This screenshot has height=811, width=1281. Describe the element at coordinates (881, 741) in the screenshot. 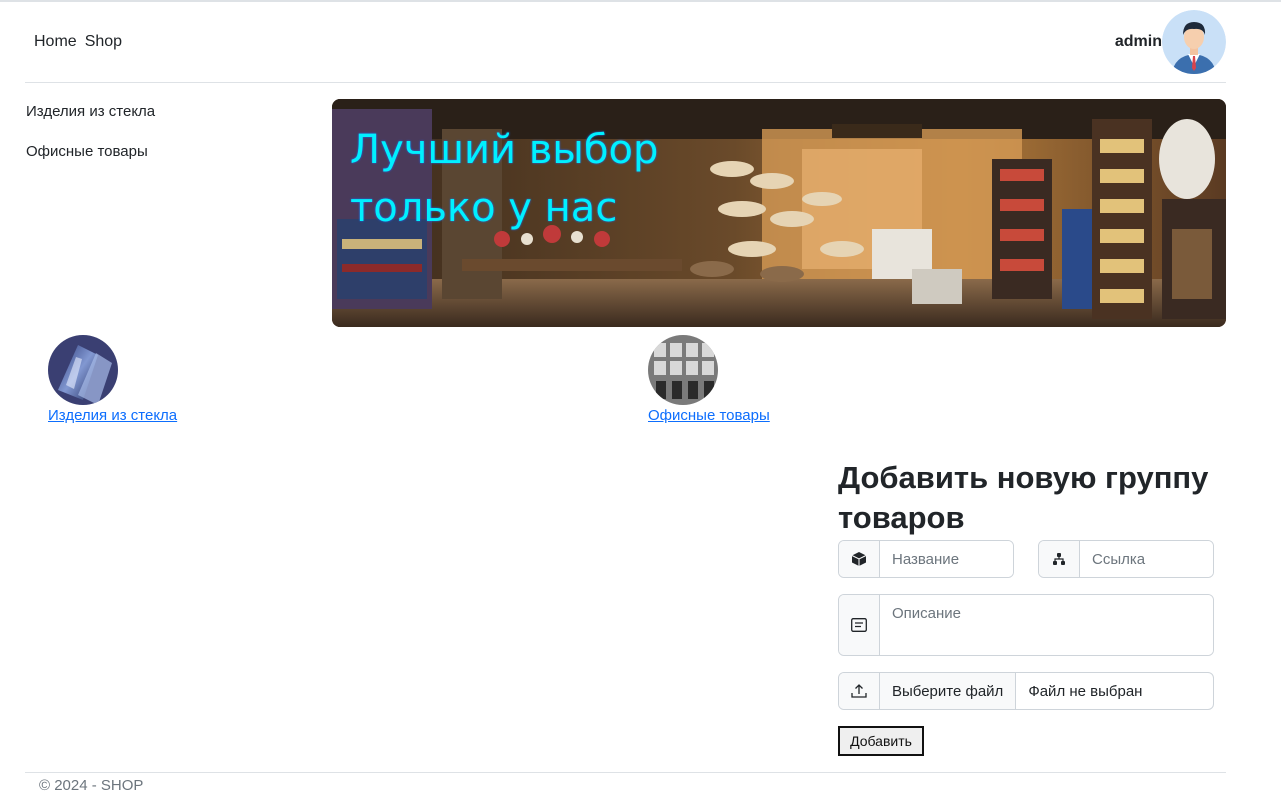

I see `add-button: Добавить` at that location.